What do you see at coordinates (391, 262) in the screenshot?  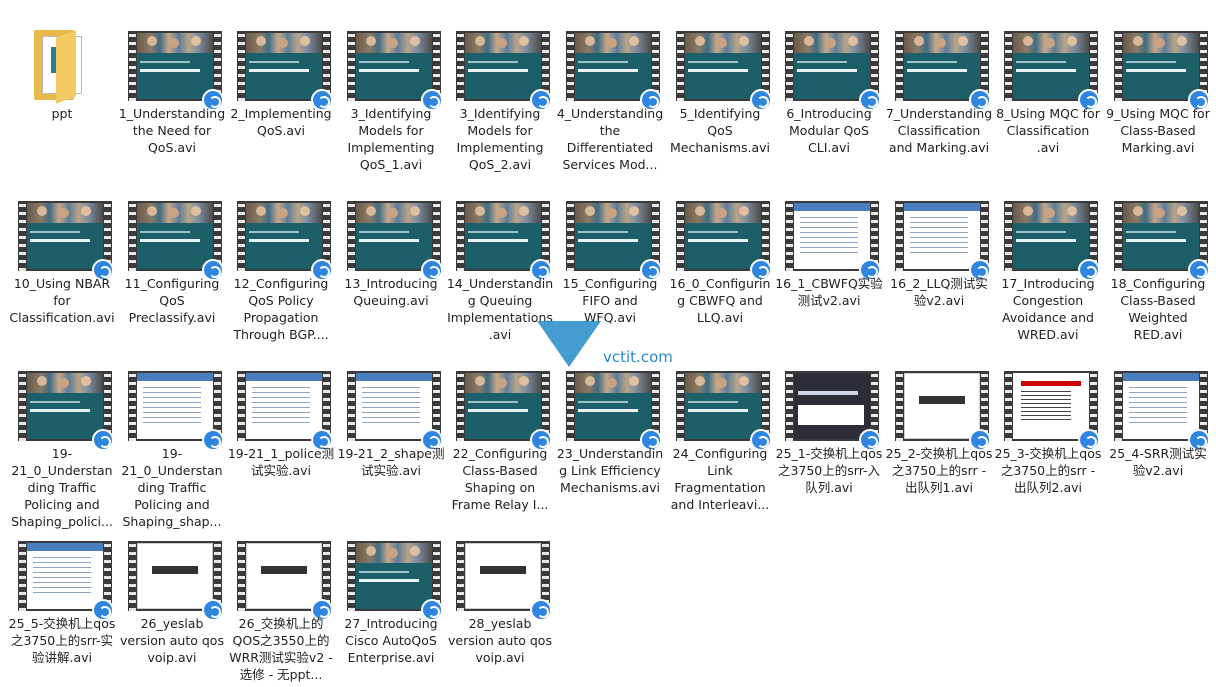 I see `video-file-item: 13_Introducing Queuing.avi` at bounding box center [391, 262].